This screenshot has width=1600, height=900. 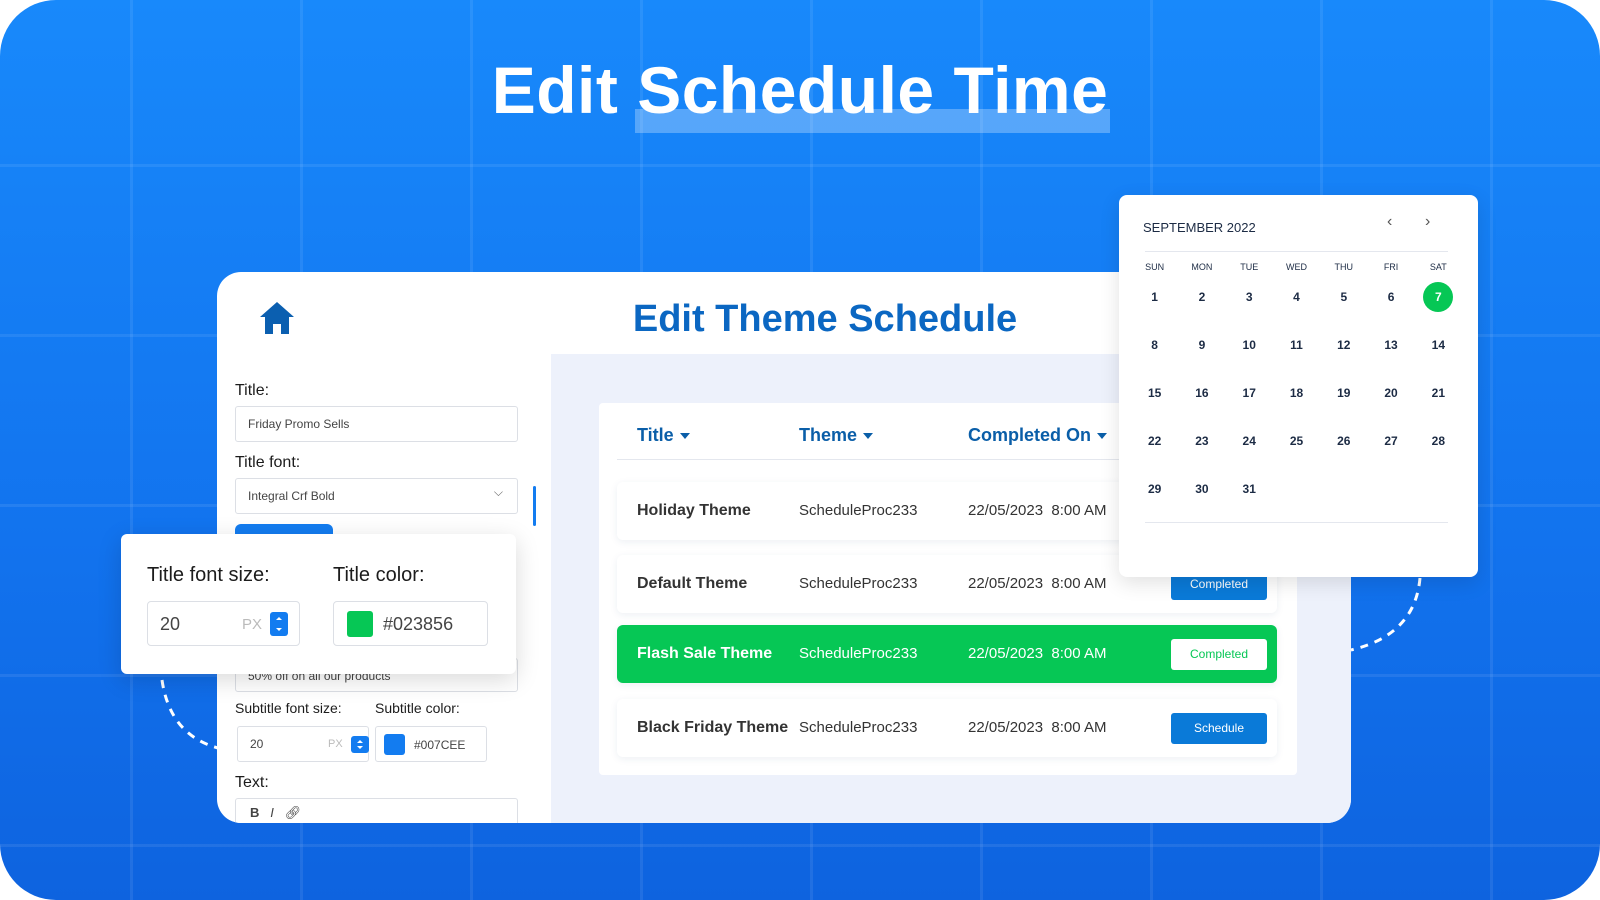 What do you see at coordinates (1343, 450) in the screenshot?
I see `calendar-day: 26` at bounding box center [1343, 450].